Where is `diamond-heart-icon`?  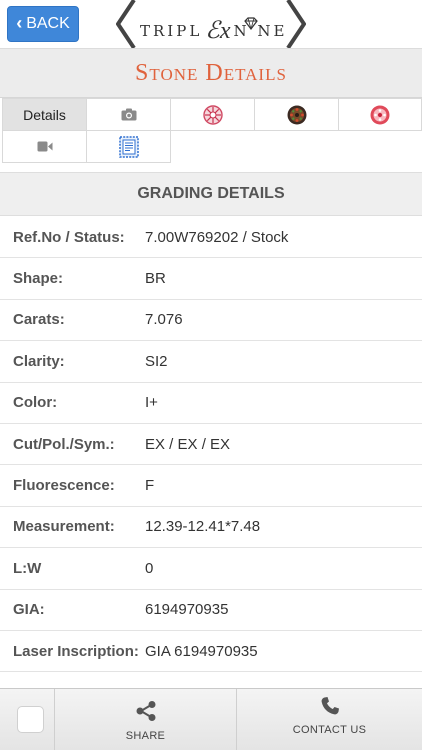 diamond-heart-icon is located at coordinates (212, 114).